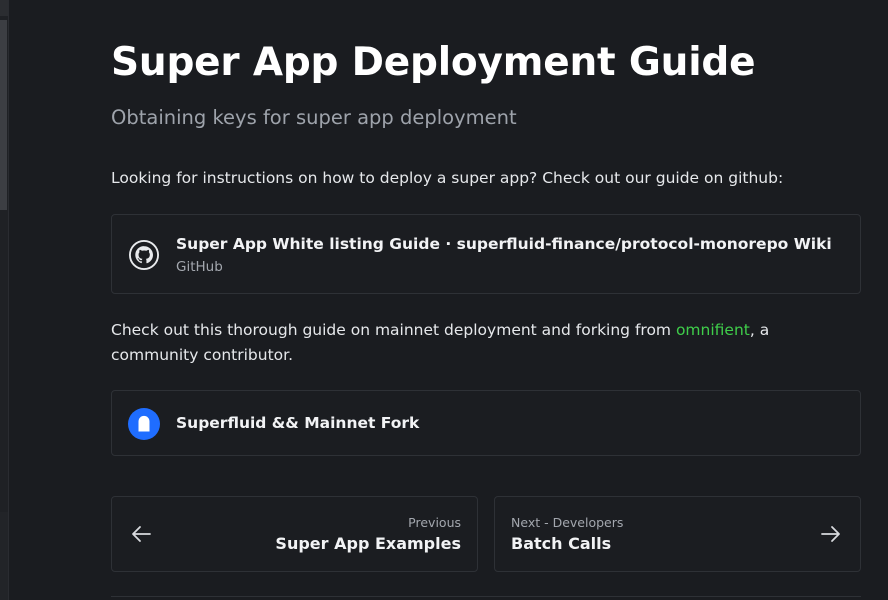 Image resolution: width=888 pixels, height=600 pixels. What do you see at coordinates (298, 423) in the screenshot?
I see `fork-card-title: Superfluid && Mainnet Fork` at bounding box center [298, 423].